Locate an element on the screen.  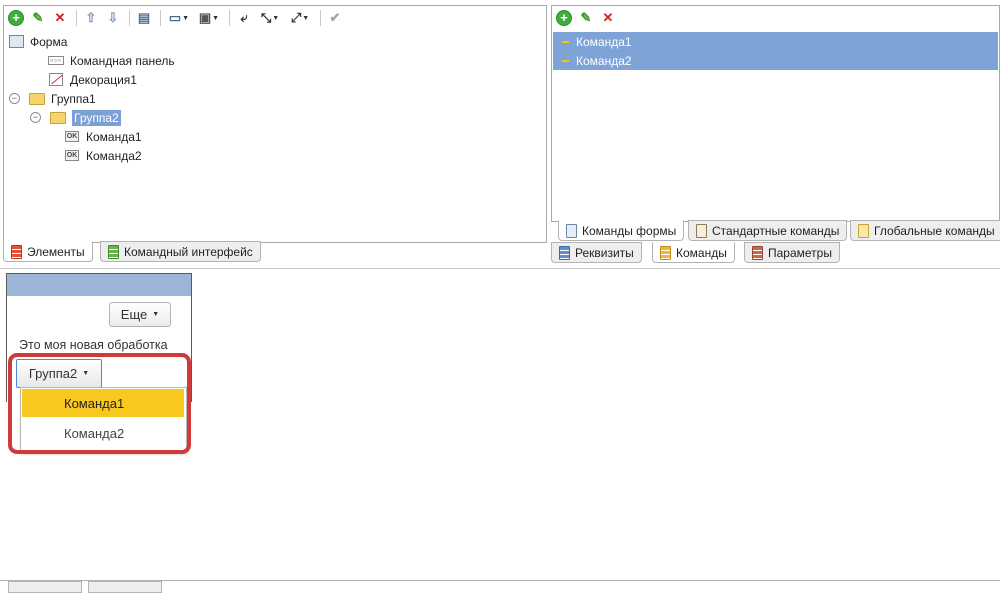
form-commands-icon is located at coordinates (571, 230).